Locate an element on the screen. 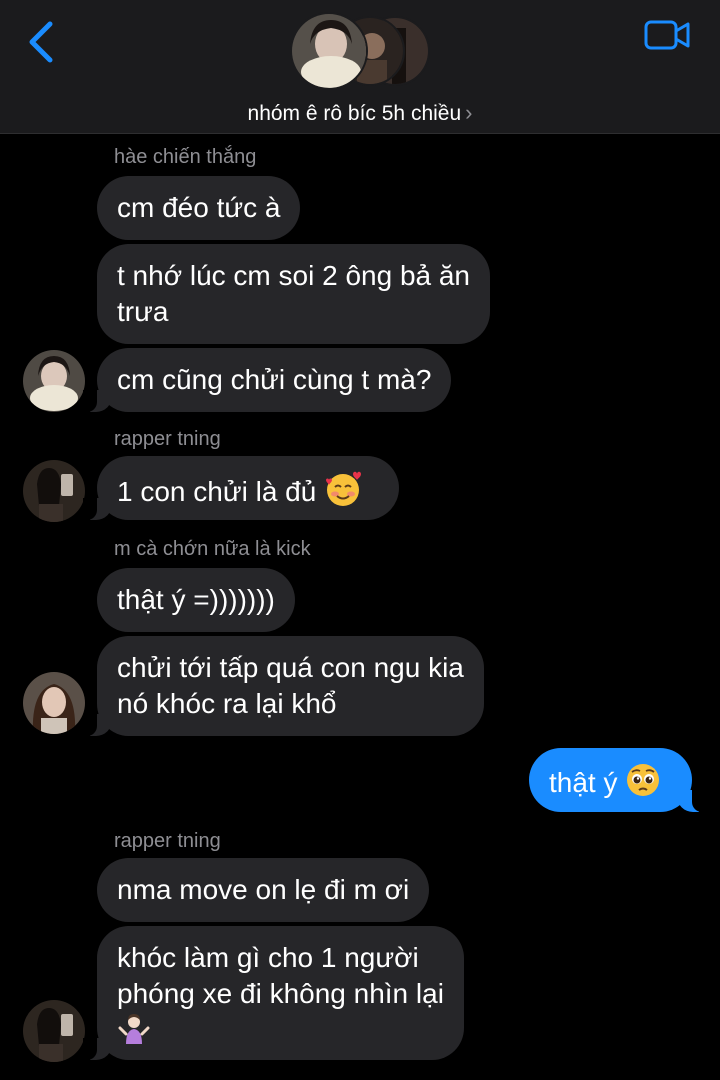  group-member-avatar is located at coordinates (329, 51).